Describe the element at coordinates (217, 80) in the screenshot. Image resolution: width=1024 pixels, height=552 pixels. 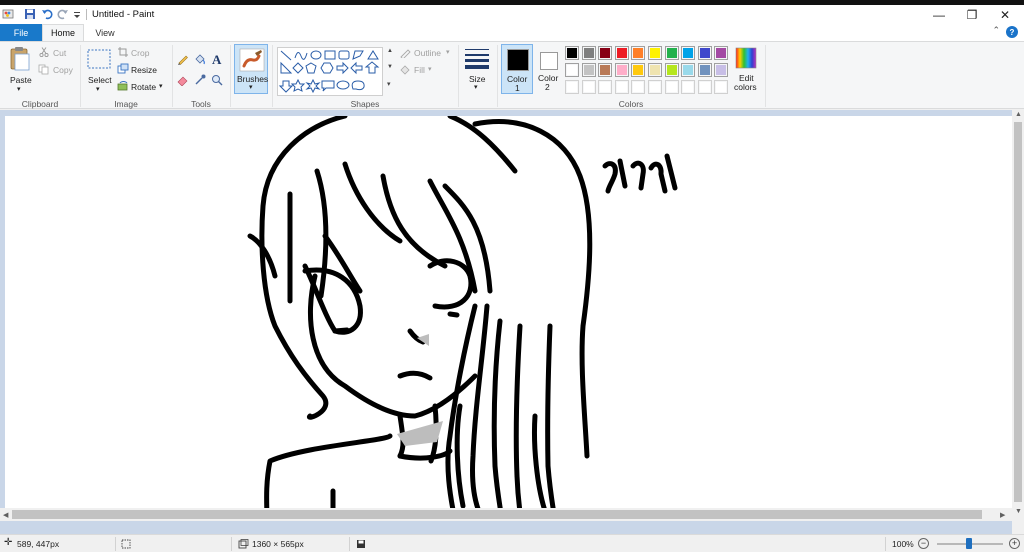
I see `magnifier-icon` at that location.